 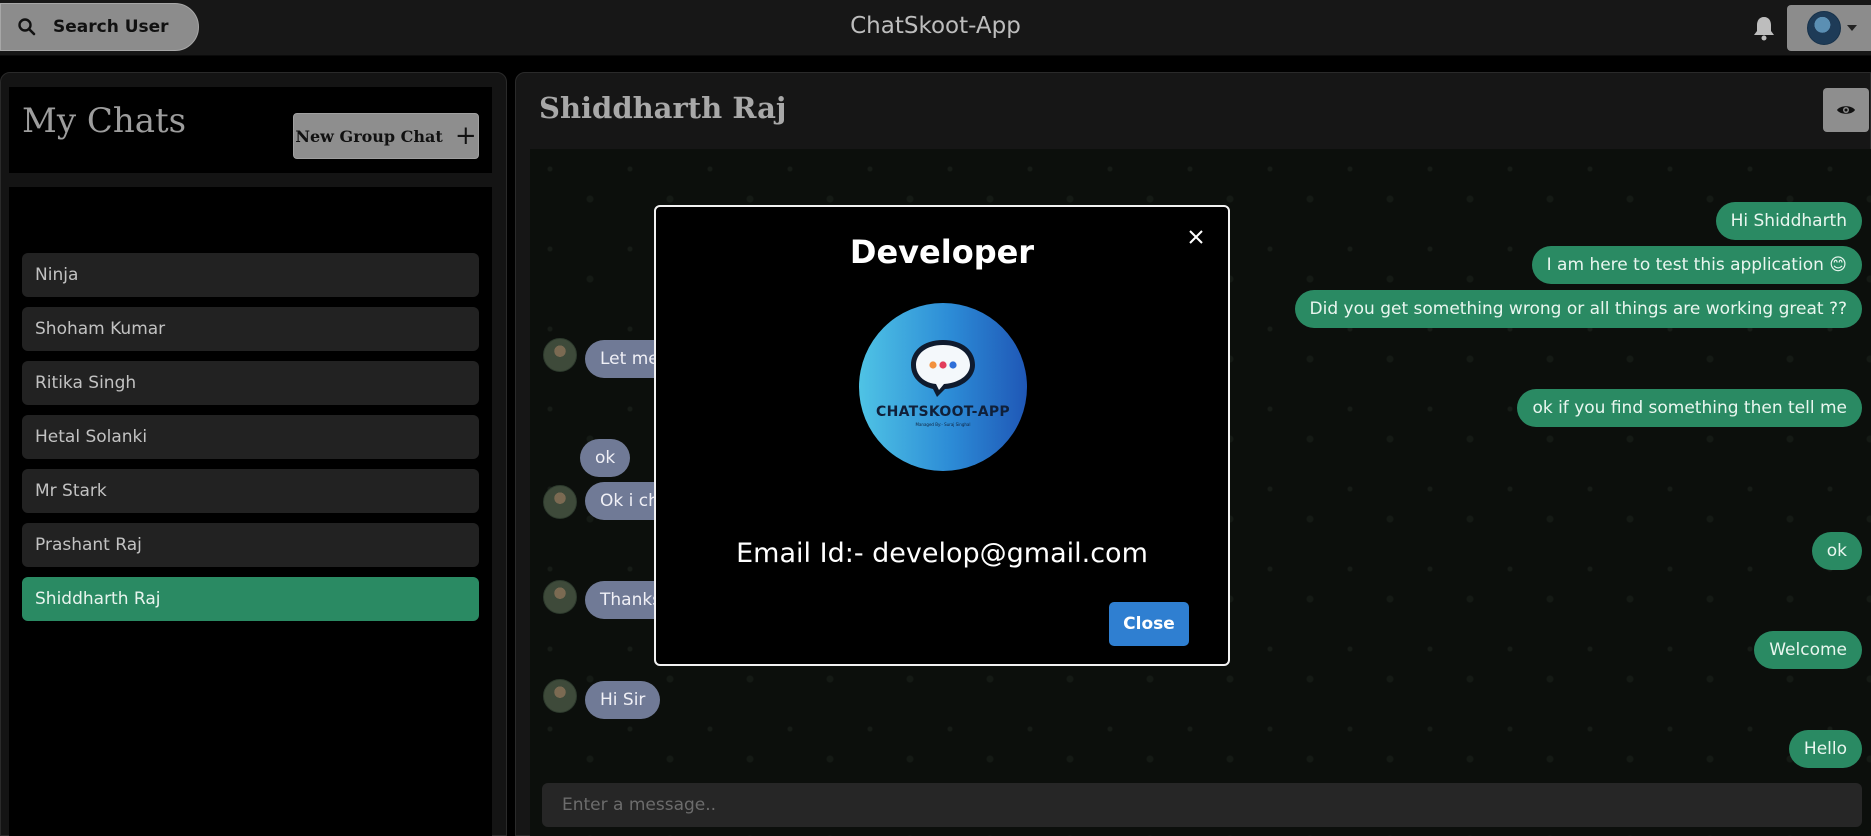 I want to click on logo-subtext: Managed By:- Suraj Singhal, so click(x=943, y=424).